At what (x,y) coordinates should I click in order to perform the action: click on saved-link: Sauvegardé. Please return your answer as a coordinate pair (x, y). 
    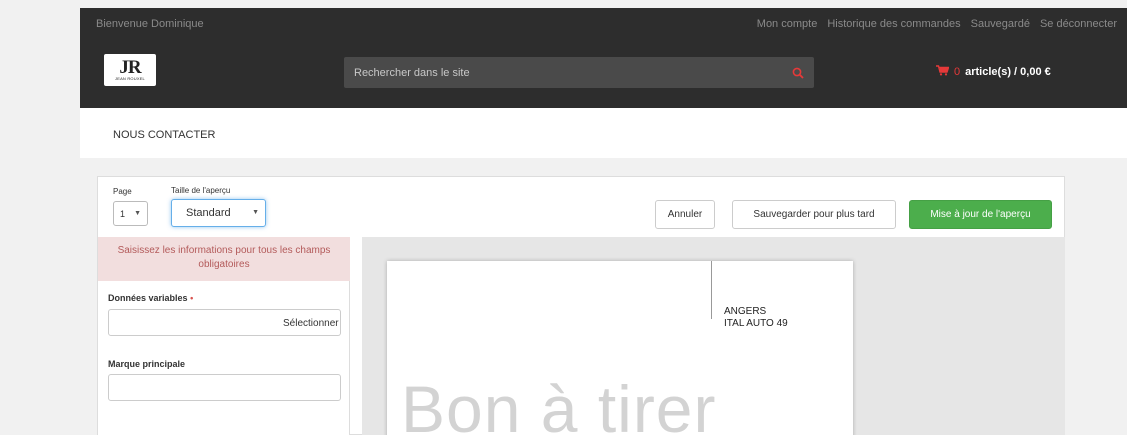
    Looking at the image, I should click on (1000, 24).